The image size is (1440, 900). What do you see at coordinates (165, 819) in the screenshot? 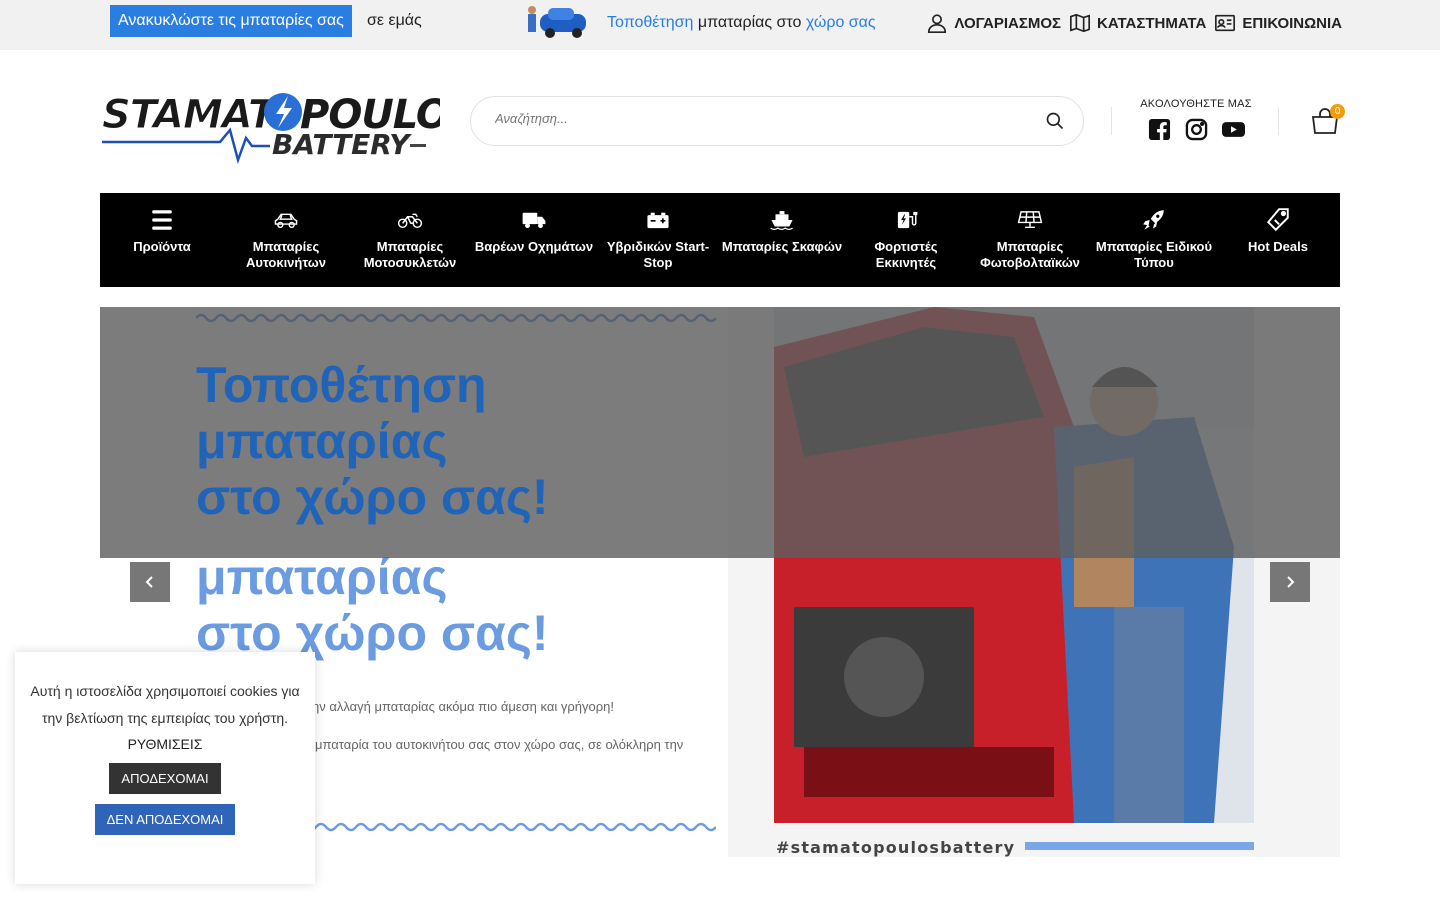
I see `cookie-decline-button: ΔΕΝ ΑΠΟΔΕΧΟΜΑΙ` at bounding box center [165, 819].